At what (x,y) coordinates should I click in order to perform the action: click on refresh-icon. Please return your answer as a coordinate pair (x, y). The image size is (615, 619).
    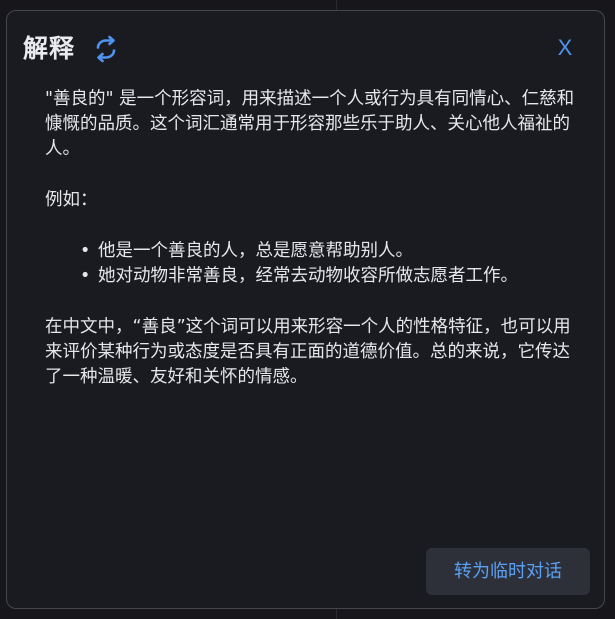
    Looking at the image, I should click on (106, 49).